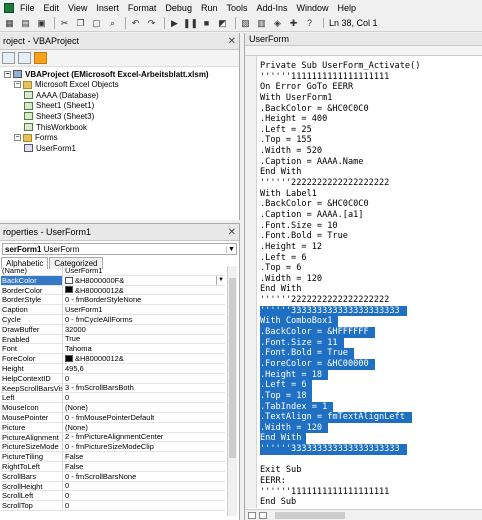 This screenshot has width=482, height=520. What do you see at coordinates (113, 349) in the screenshot?
I see `property-row: Font Tahoma` at bounding box center [113, 349].